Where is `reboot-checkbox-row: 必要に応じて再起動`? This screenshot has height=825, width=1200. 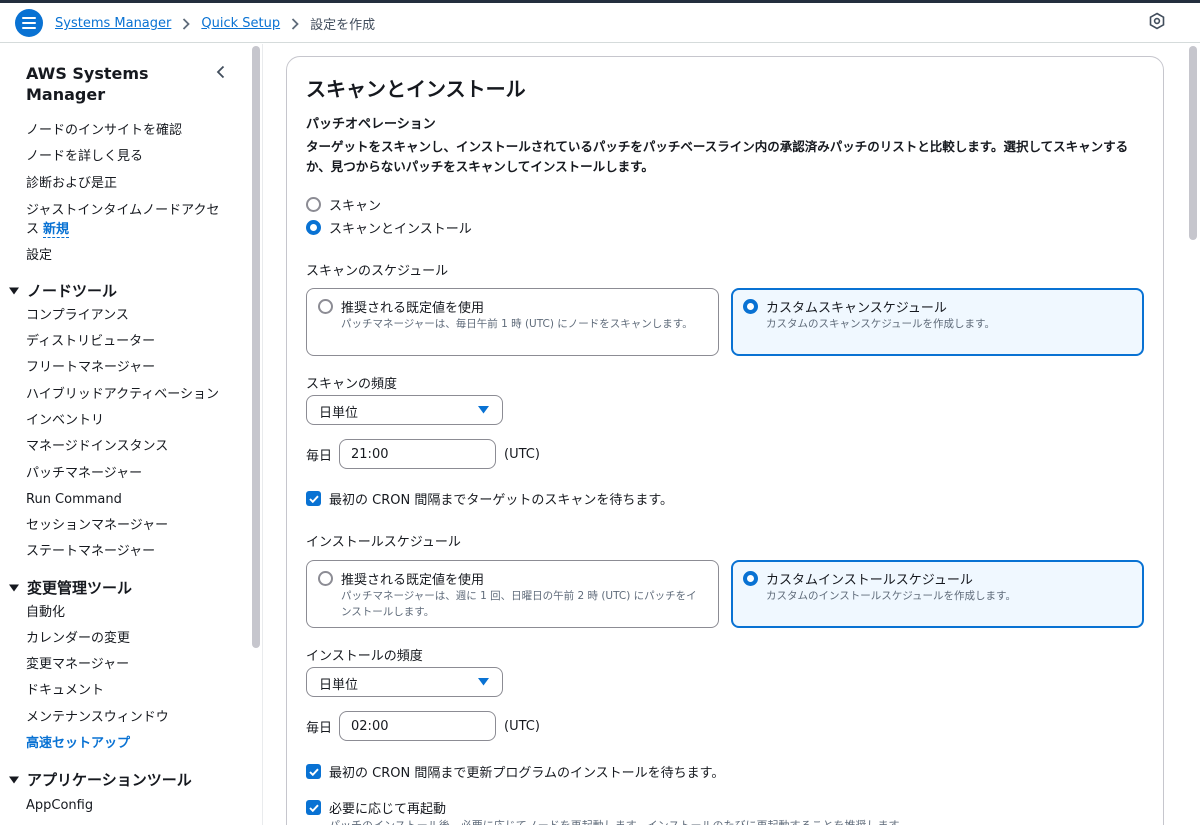 reboot-checkbox-row: 必要に応じて再起動 is located at coordinates (376, 807).